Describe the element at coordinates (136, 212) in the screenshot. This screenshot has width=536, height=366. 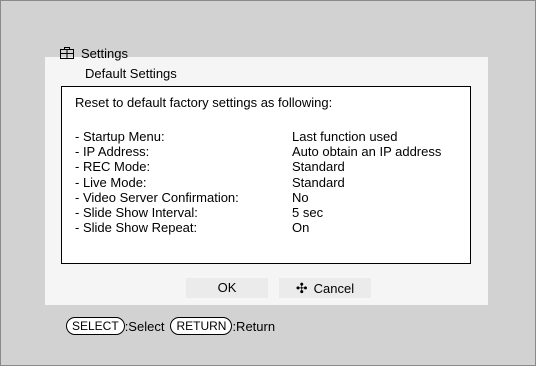
I see `setting-label: - Slide Show Interval:` at that location.